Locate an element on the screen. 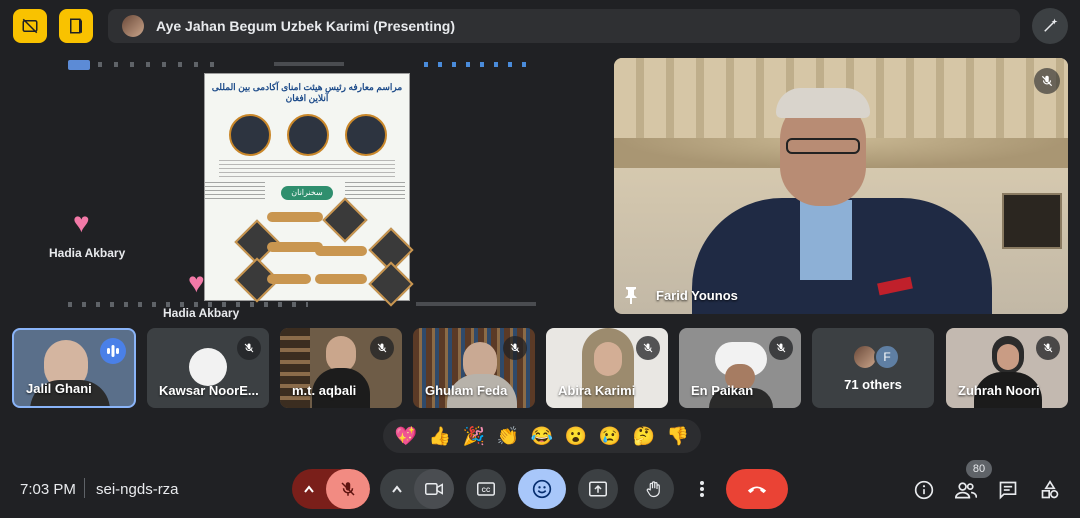 This screenshot has height=518, width=1080. speaker-glasses is located at coordinates (823, 146).